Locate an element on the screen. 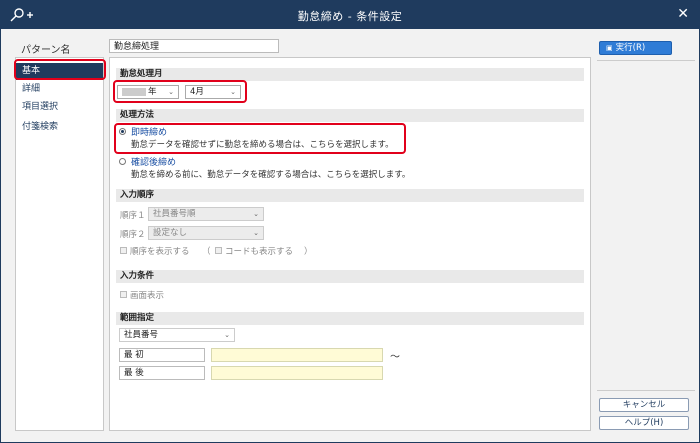  immediate-close-desc: 勤怠データを確認せずに勤怠を締める場合は、こちらを選択します。 is located at coordinates (262, 145).